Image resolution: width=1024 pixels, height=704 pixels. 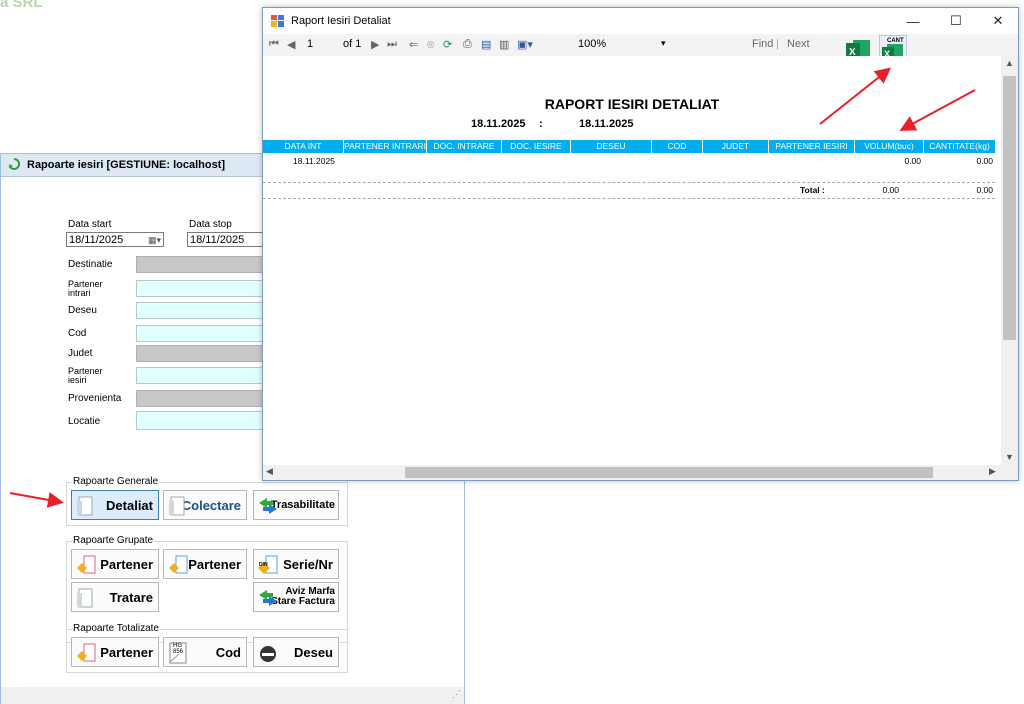 What do you see at coordinates (126, 165) in the screenshot?
I see `window-title: Rapoarte iesiri [GESTIUNE: localhost]` at bounding box center [126, 165].